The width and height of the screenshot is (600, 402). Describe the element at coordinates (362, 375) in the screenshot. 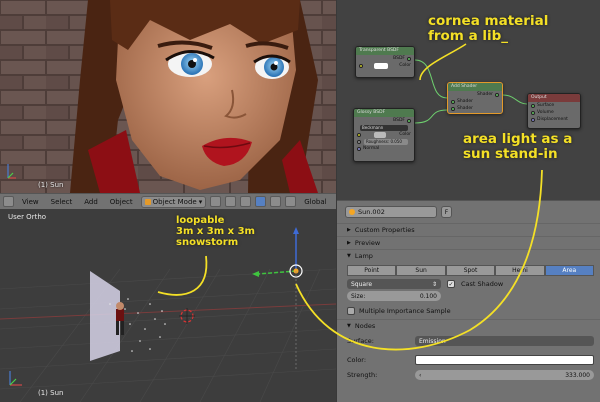

I see `strength-label: Strength:` at that location.